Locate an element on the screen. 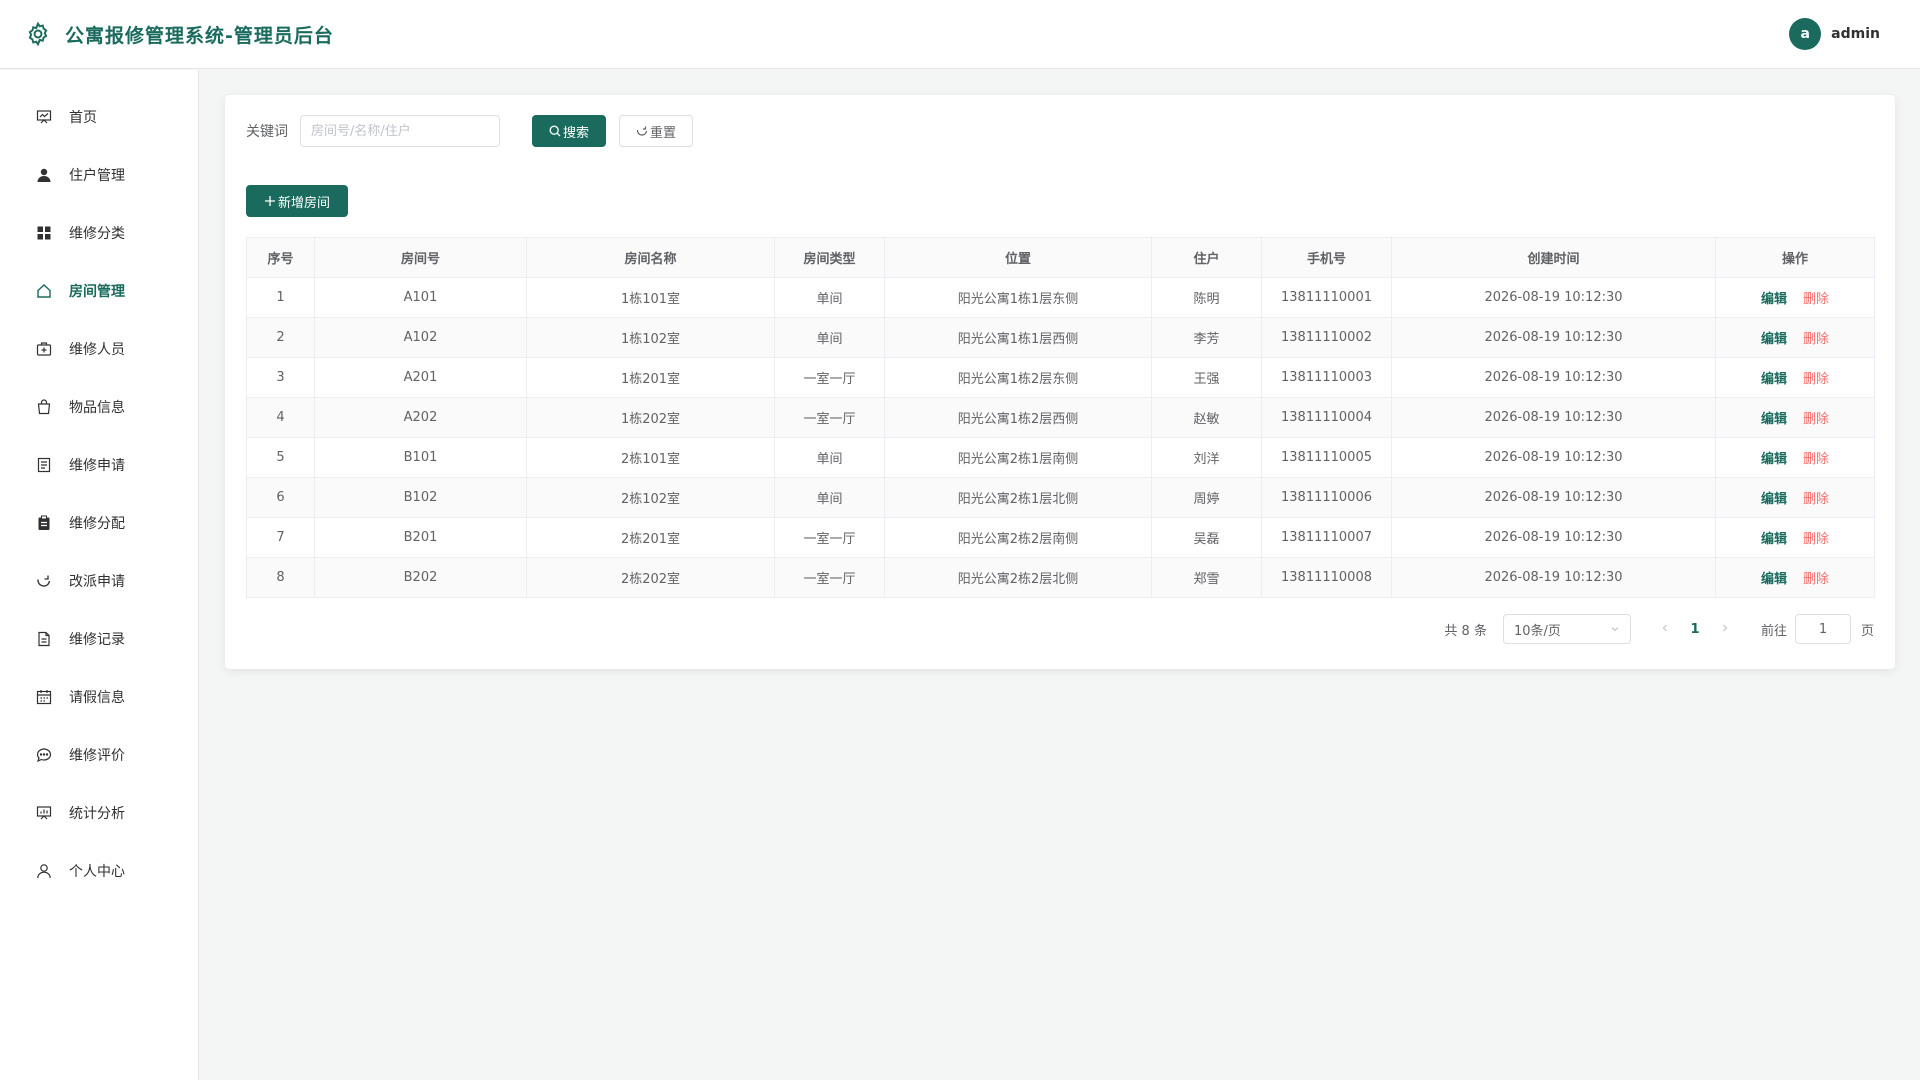  sidebar-item-leave-info: 请假信息 is located at coordinates (99, 697).